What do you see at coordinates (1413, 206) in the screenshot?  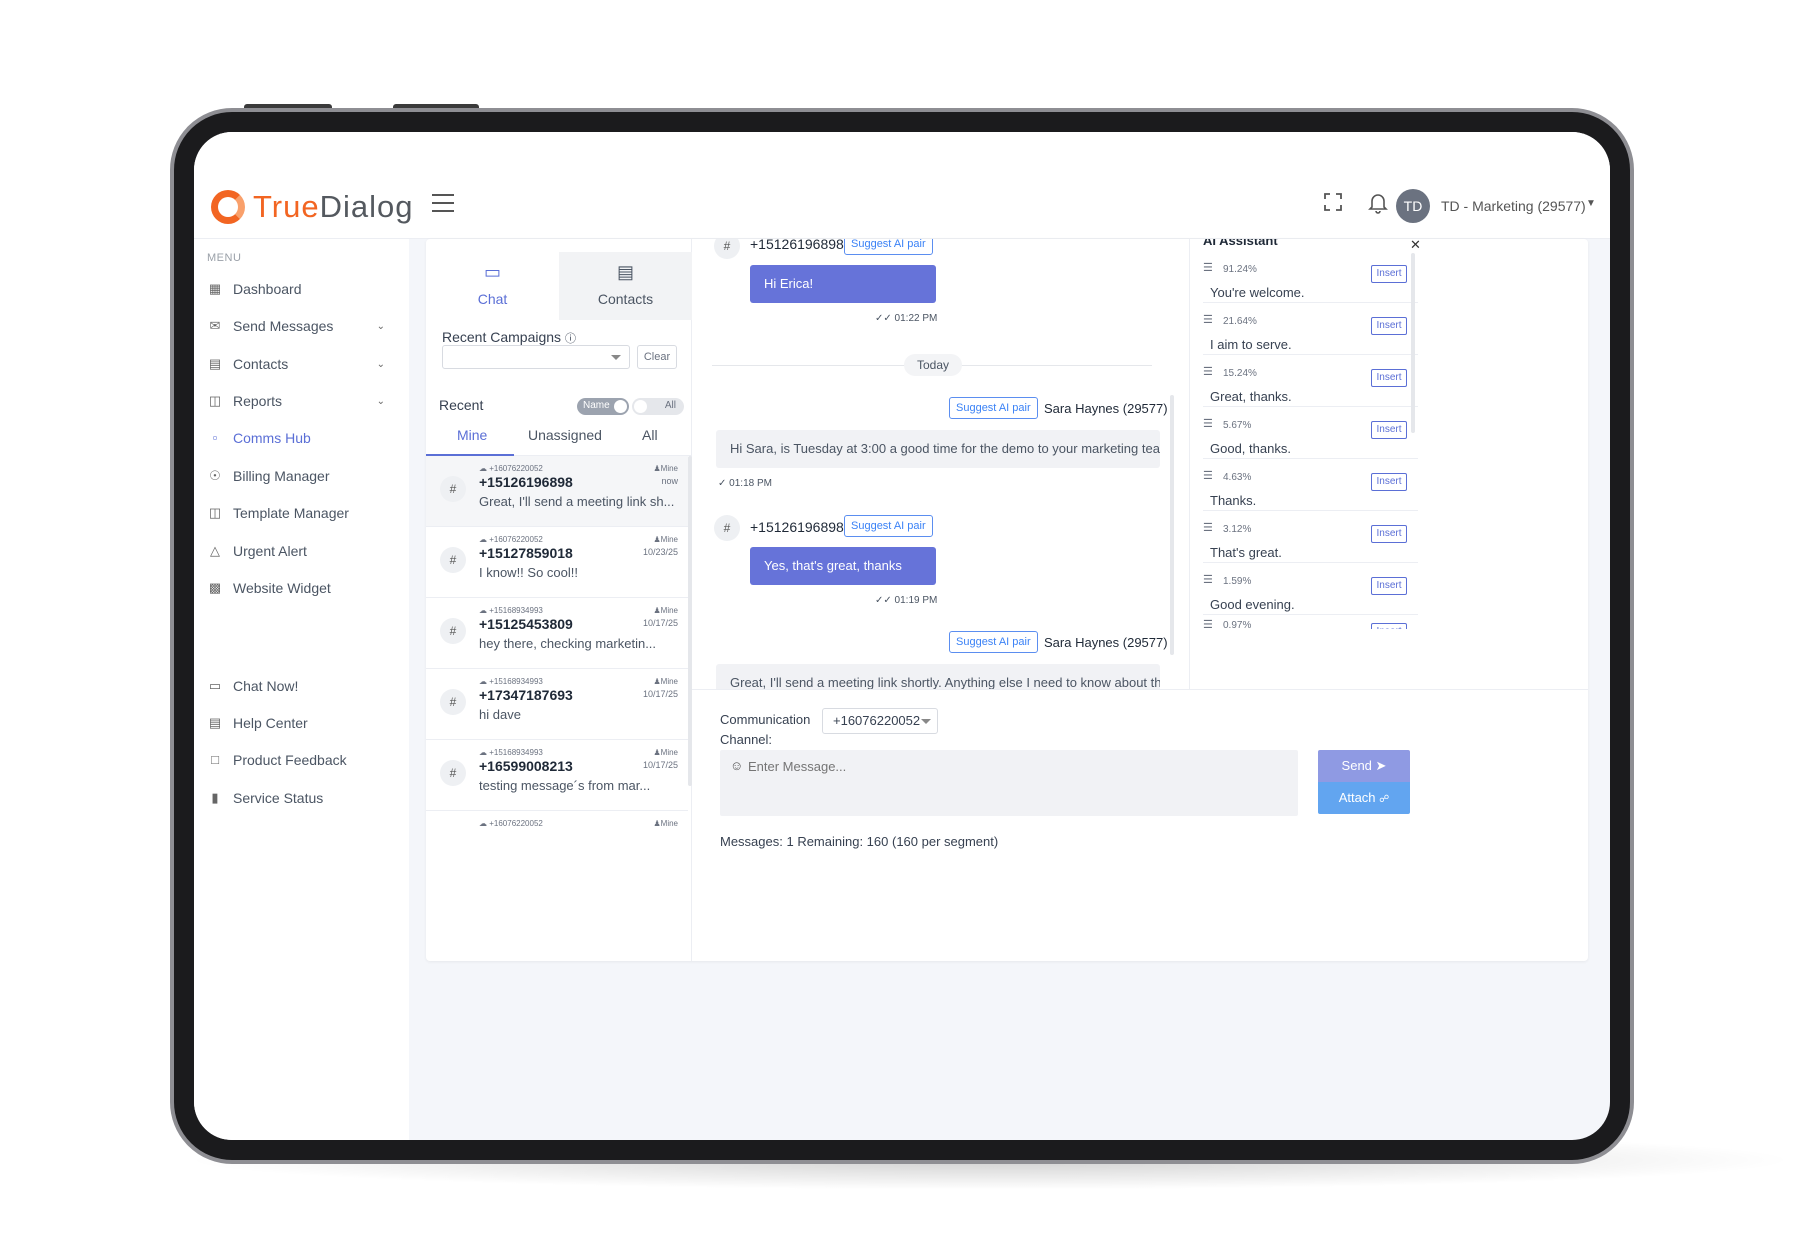 I see `avatar: TD` at bounding box center [1413, 206].